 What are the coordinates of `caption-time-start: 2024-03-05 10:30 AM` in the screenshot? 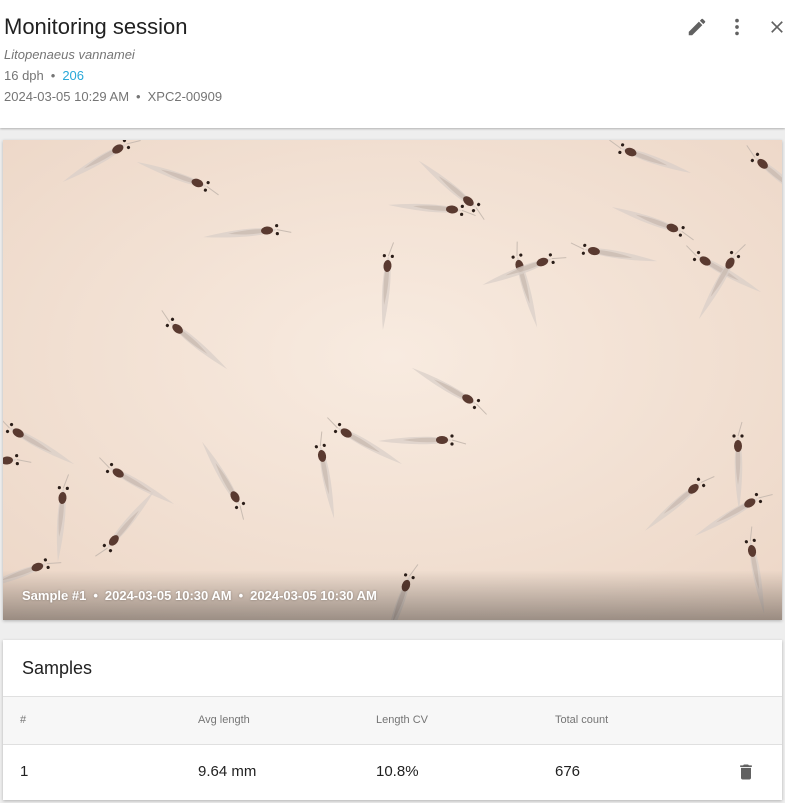 It's located at (168, 595).